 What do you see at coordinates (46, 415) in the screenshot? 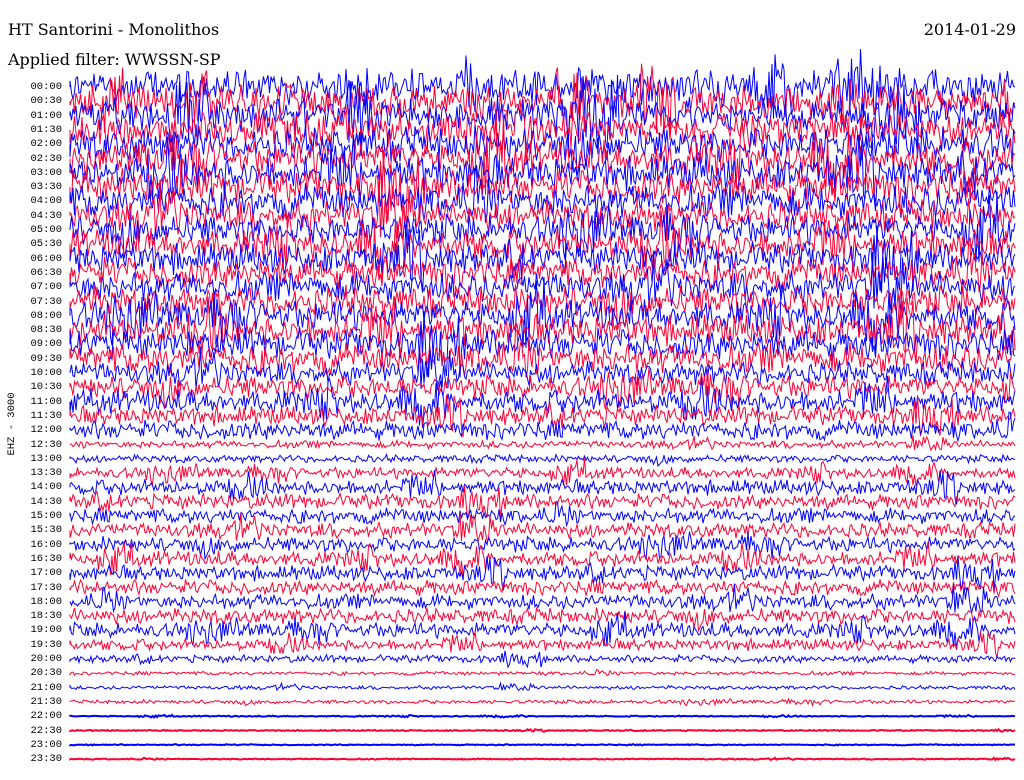
I see `hour-label: 11:30` at bounding box center [46, 415].